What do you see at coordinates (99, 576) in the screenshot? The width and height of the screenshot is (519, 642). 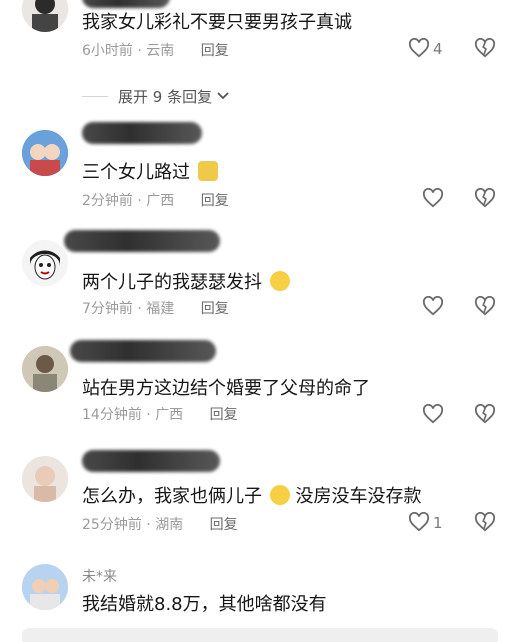 I see `username: 未*来` at bounding box center [99, 576].